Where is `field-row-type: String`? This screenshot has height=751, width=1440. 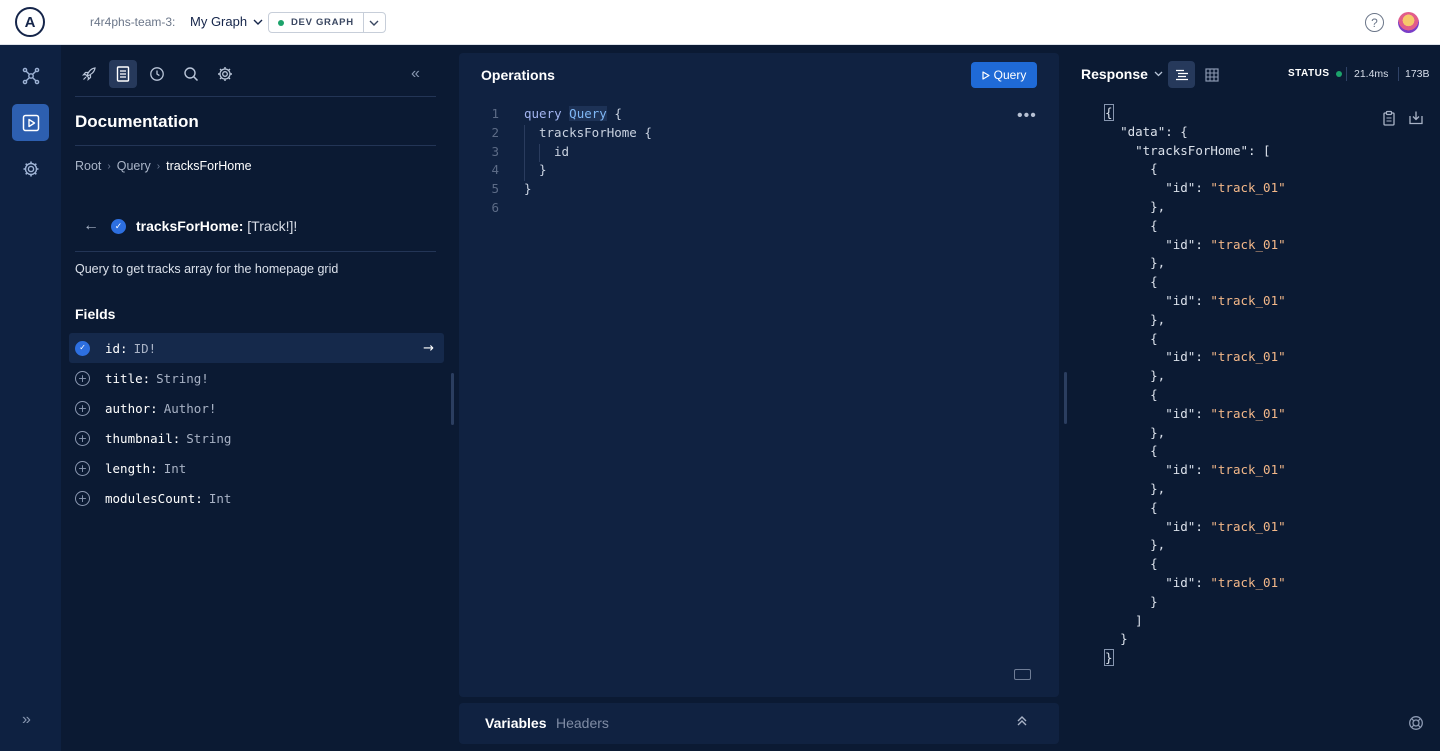
field-row-type: String is located at coordinates (208, 438).